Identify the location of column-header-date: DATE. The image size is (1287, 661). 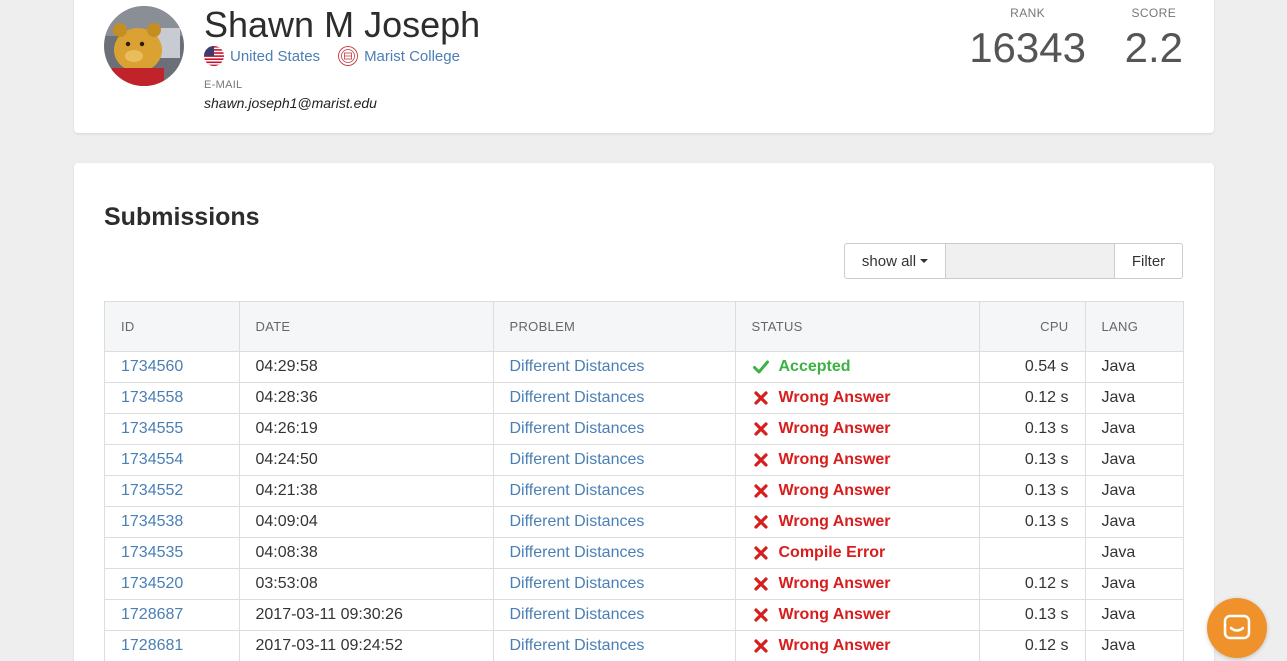
(366, 327).